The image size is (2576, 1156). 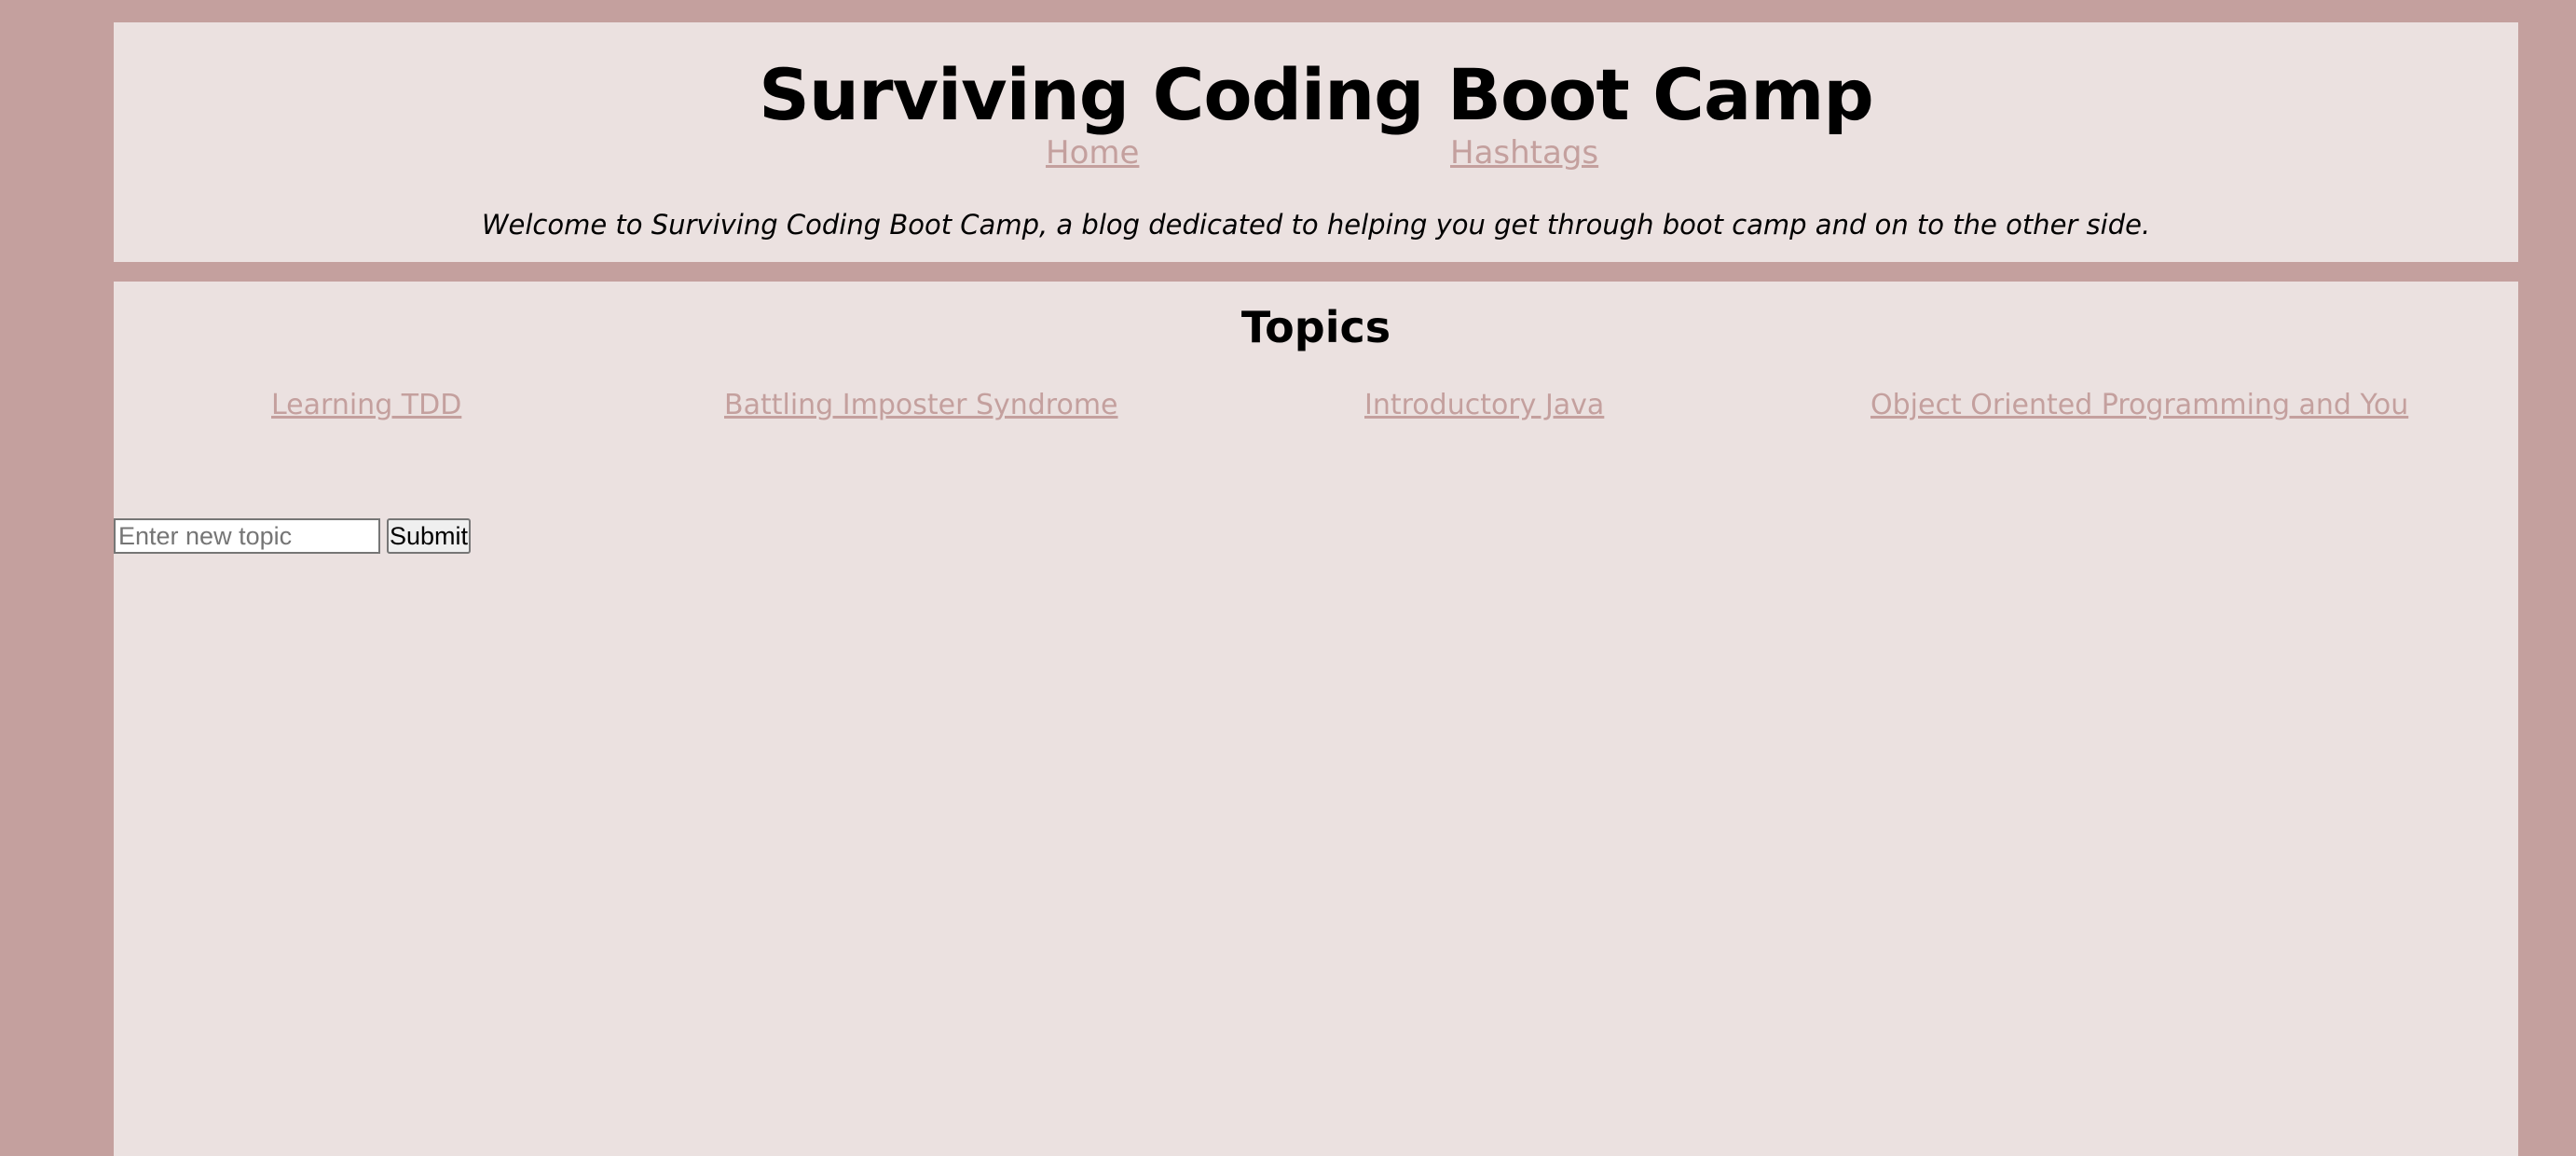 What do you see at coordinates (1484, 405) in the screenshot?
I see `topic-link-introductory-java: Introductory Java` at bounding box center [1484, 405].